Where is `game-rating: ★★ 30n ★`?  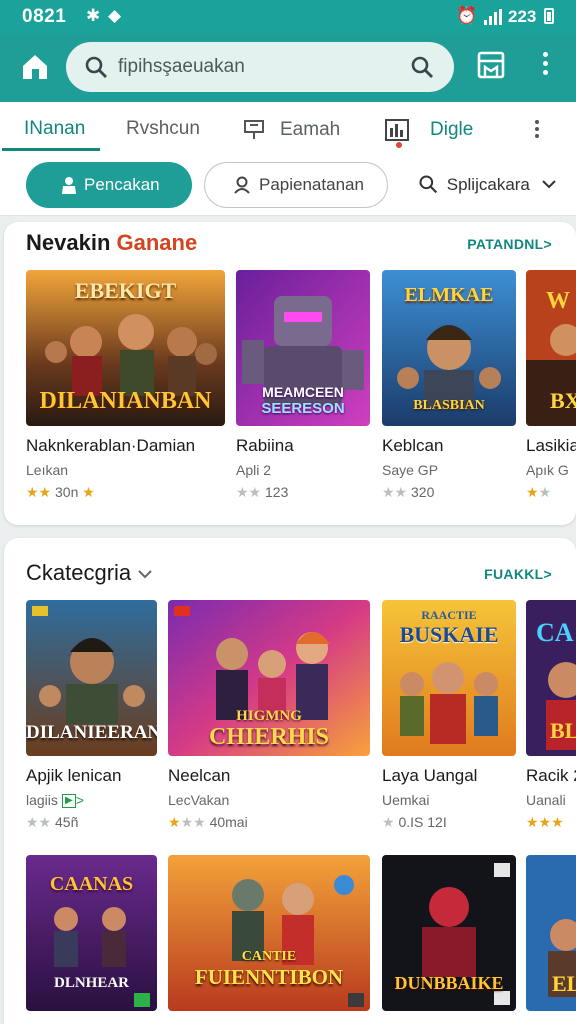
game-rating: ★★ 30n ★ is located at coordinates (60, 492).